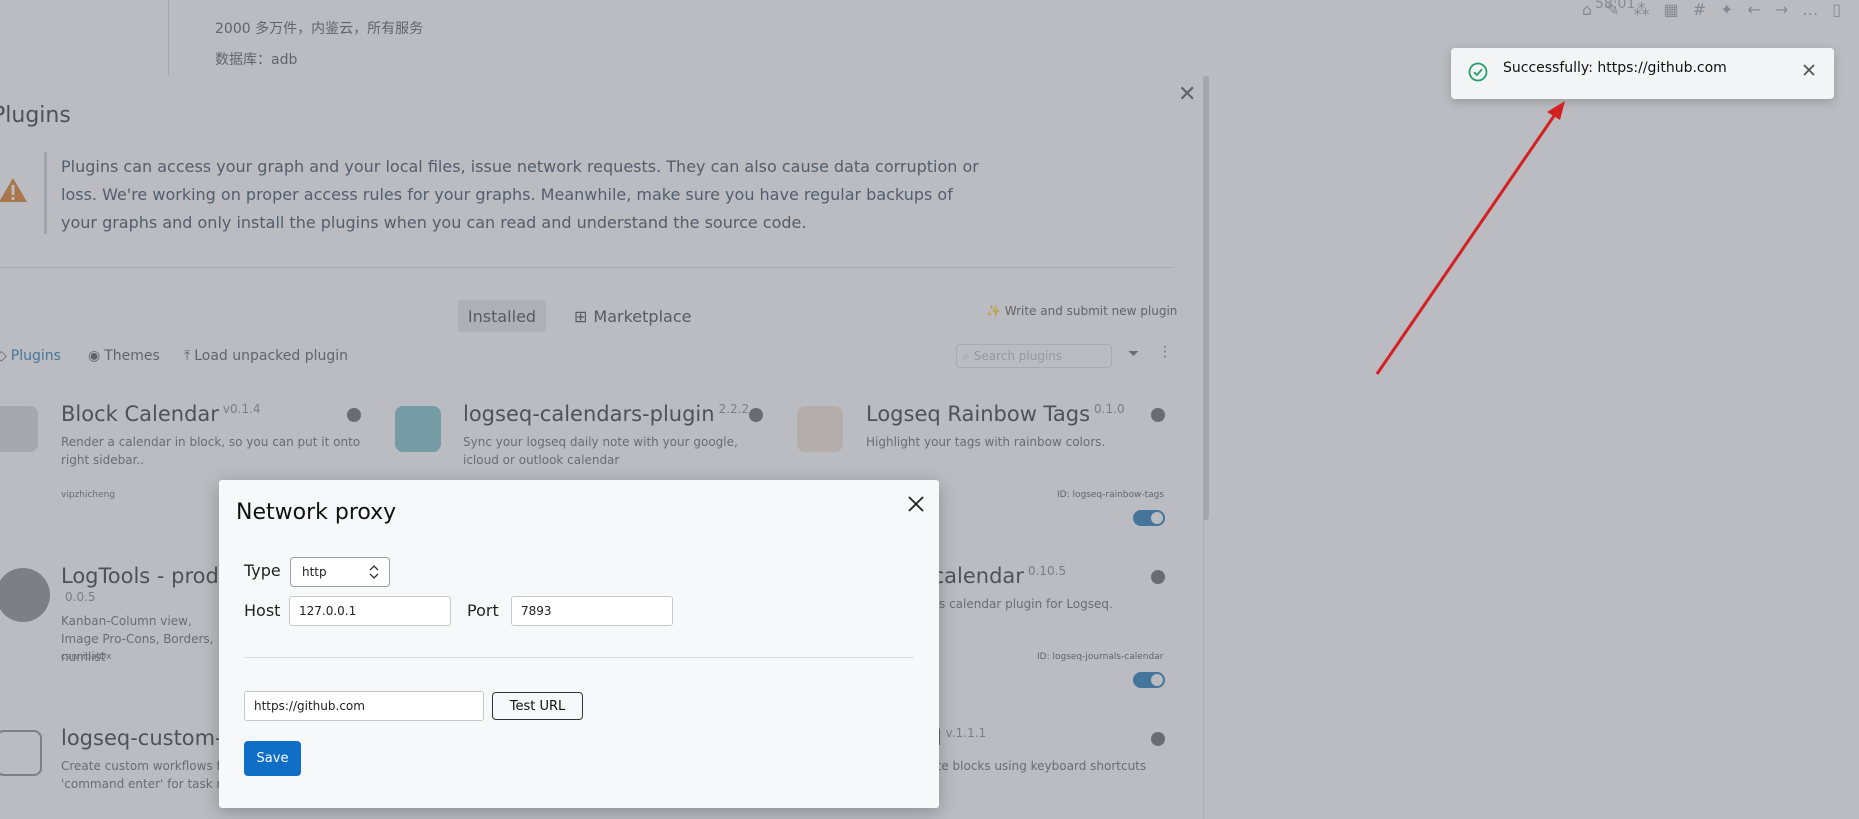 The width and height of the screenshot is (1859, 819). I want to click on success-toast: Successfully: https://github.com, so click(1642, 73).